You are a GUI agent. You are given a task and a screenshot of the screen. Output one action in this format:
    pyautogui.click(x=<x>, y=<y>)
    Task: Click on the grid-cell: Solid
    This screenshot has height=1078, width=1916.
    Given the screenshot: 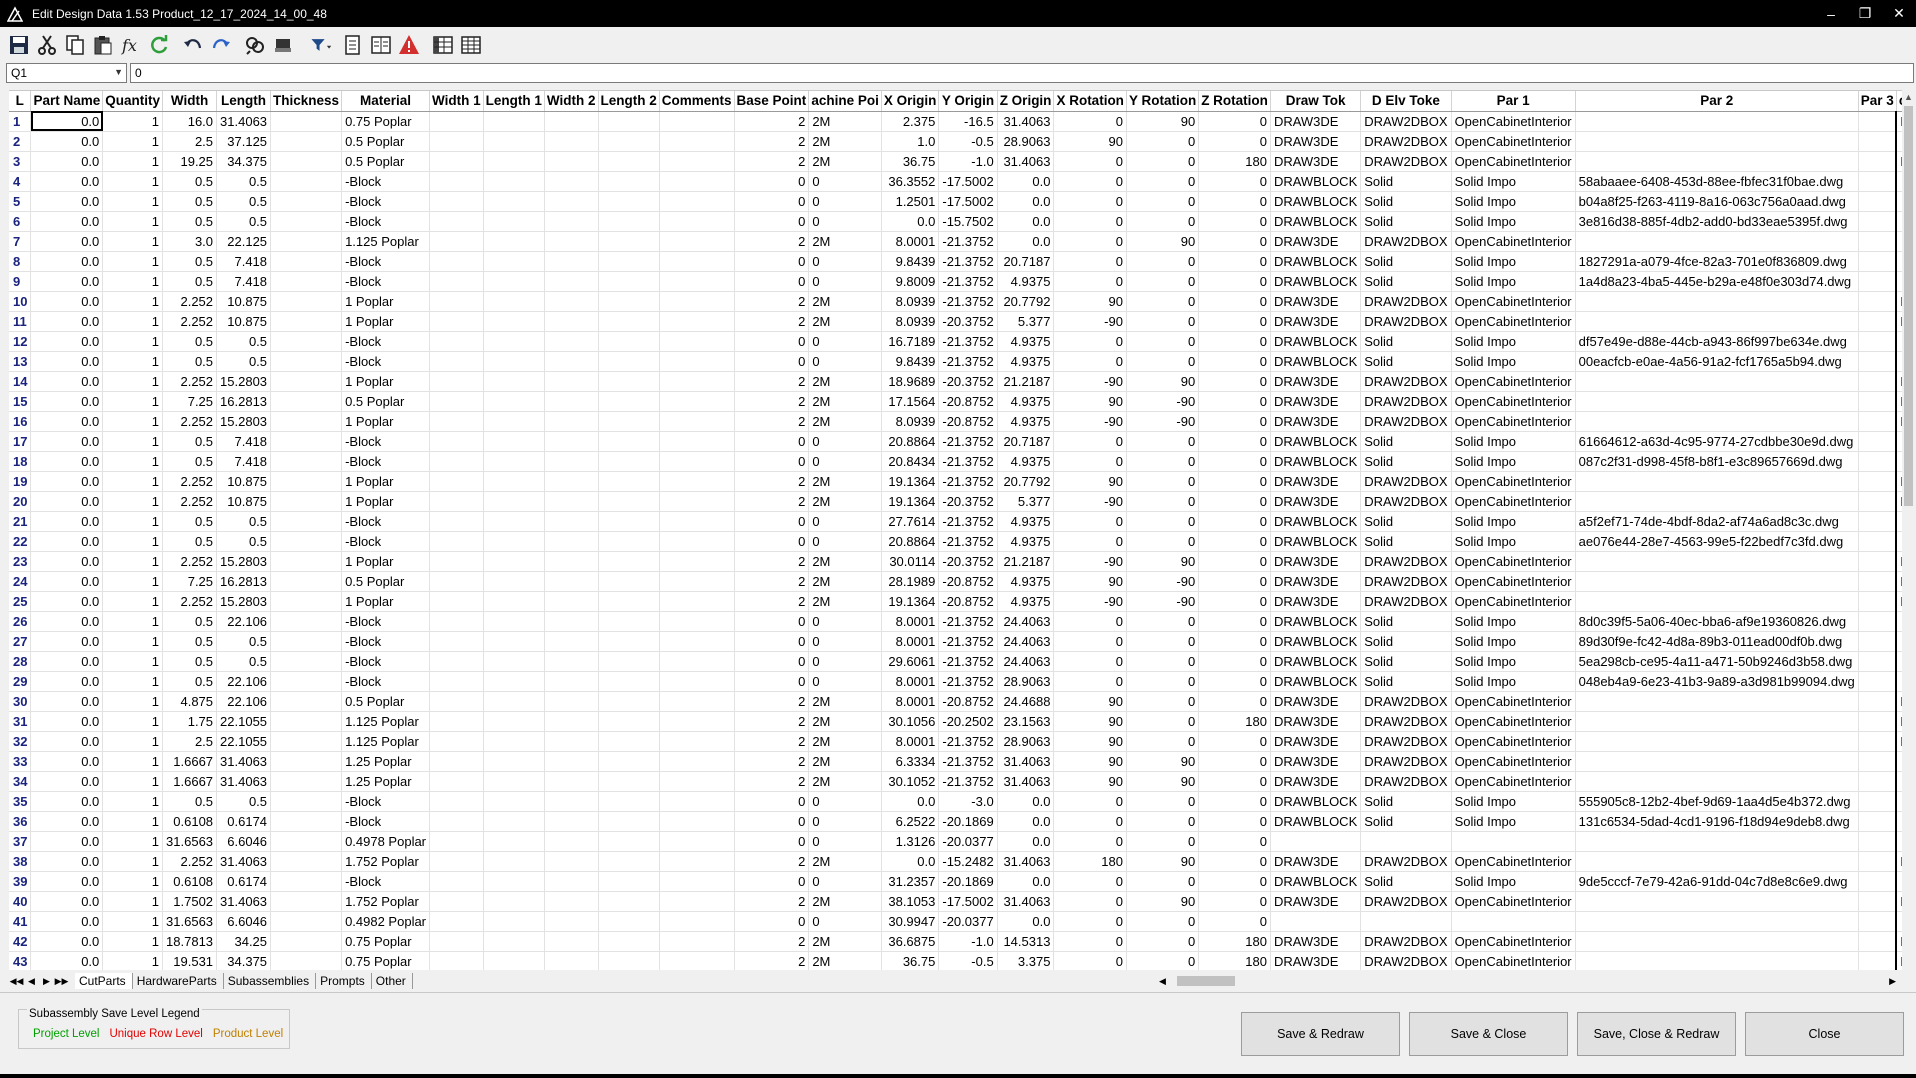 What is the action you would take?
    pyautogui.click(x=1406, y=661)
    